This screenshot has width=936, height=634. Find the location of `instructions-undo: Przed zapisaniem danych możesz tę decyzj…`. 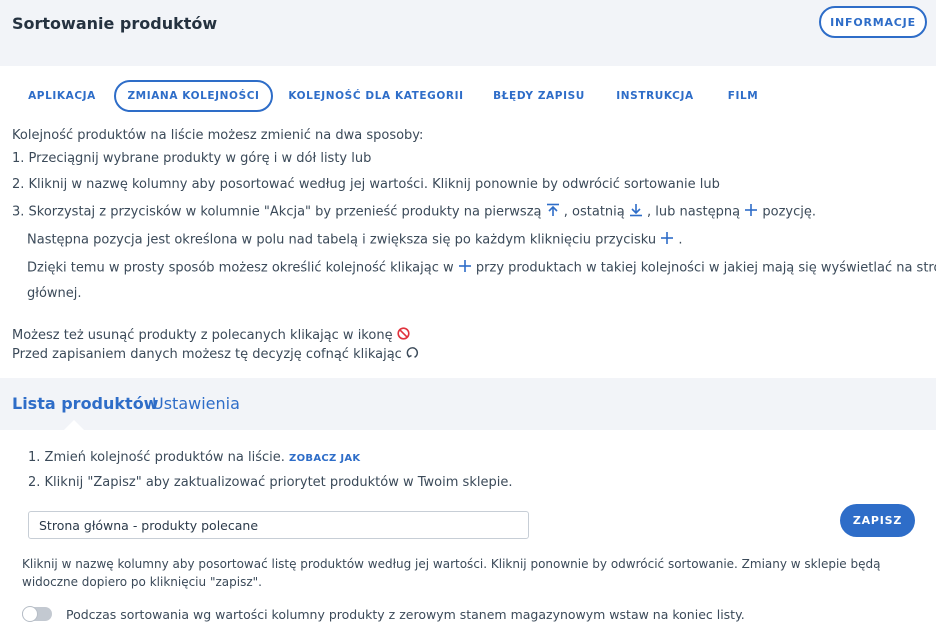

instructions-undo: Przed zapisaniem danych możesz tę decyzj… is located at coordinates (215, 354).